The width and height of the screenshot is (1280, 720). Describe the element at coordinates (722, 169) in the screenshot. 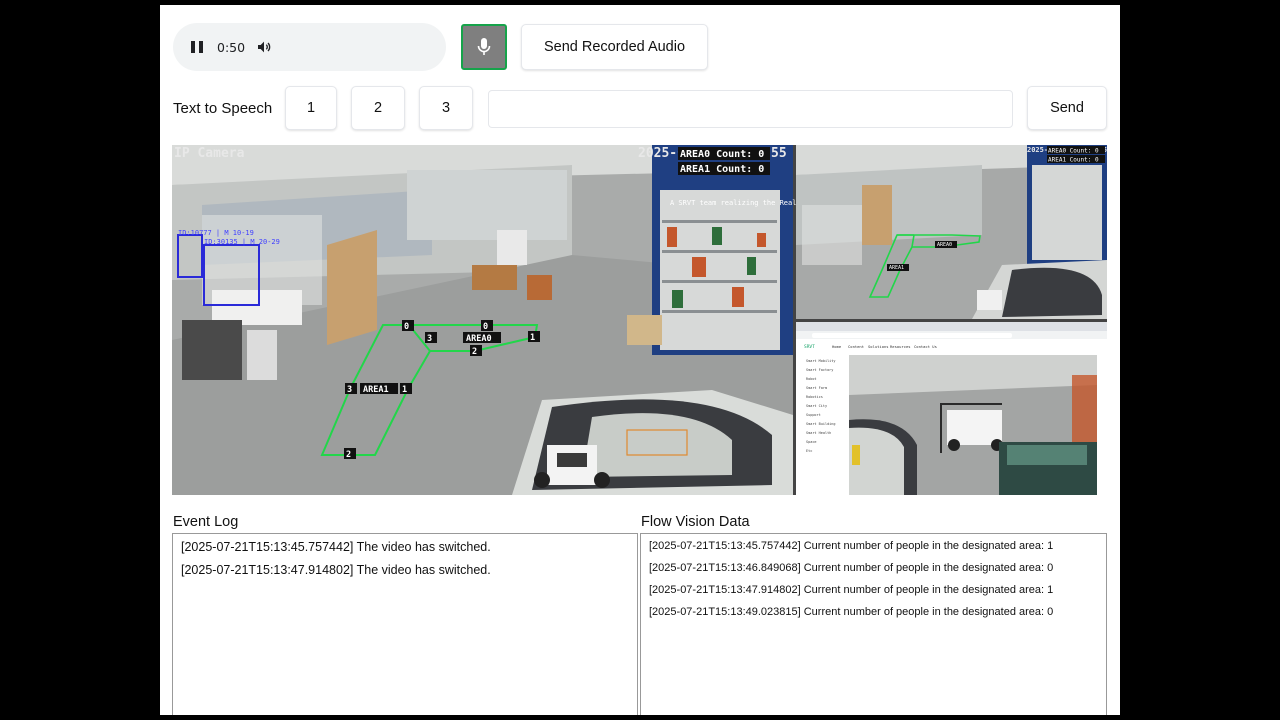

I see `area1-count: AREA1 Count: 0` at that location.